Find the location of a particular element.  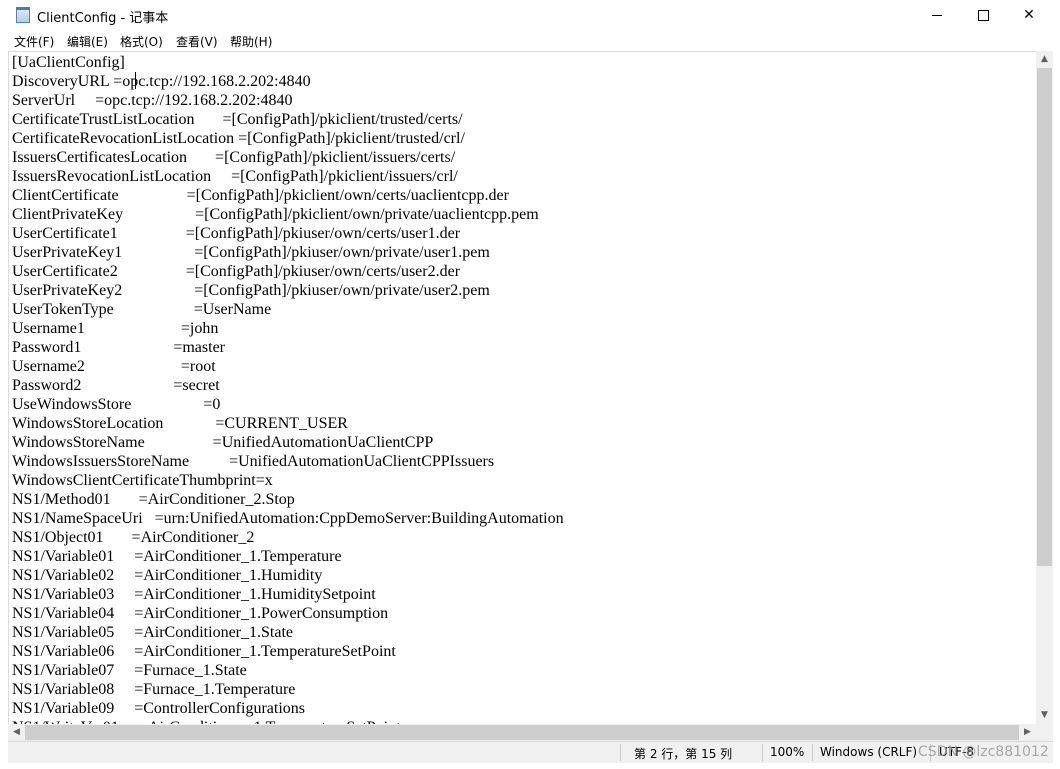

window-edge is located at coordinates (1056, 400).